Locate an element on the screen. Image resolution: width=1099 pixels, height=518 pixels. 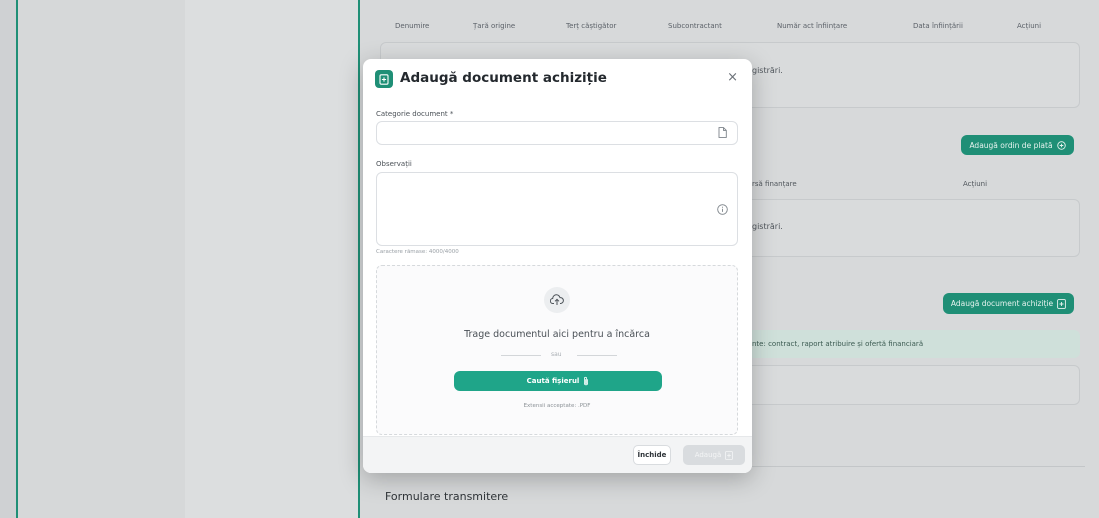
upload-cloud-icon is located at coordinates (557, 300).